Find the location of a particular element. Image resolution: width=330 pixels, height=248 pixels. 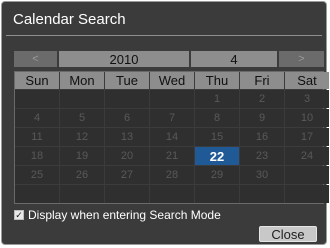

title-divider is located at coordinates (164, 35).